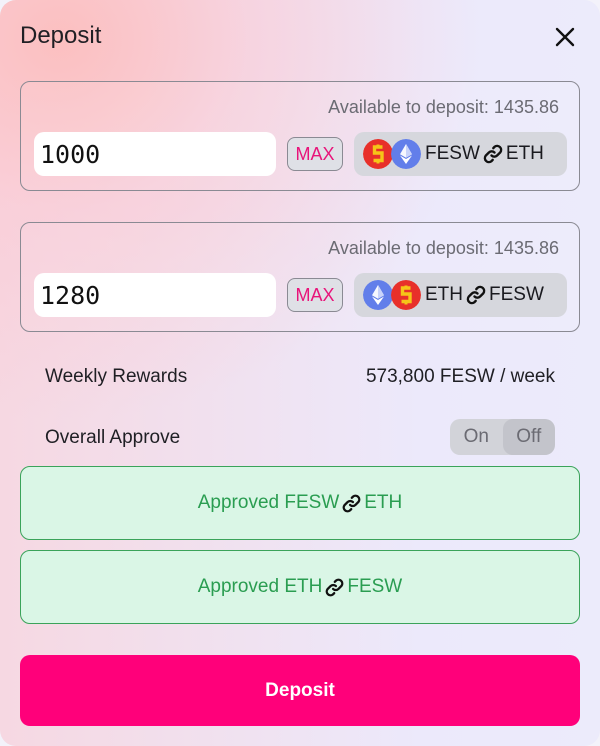 Image resolution: width=600 pixels, height=746 pixels. I want to click on overall-approve-toggle: On Off, so click(502, 437).